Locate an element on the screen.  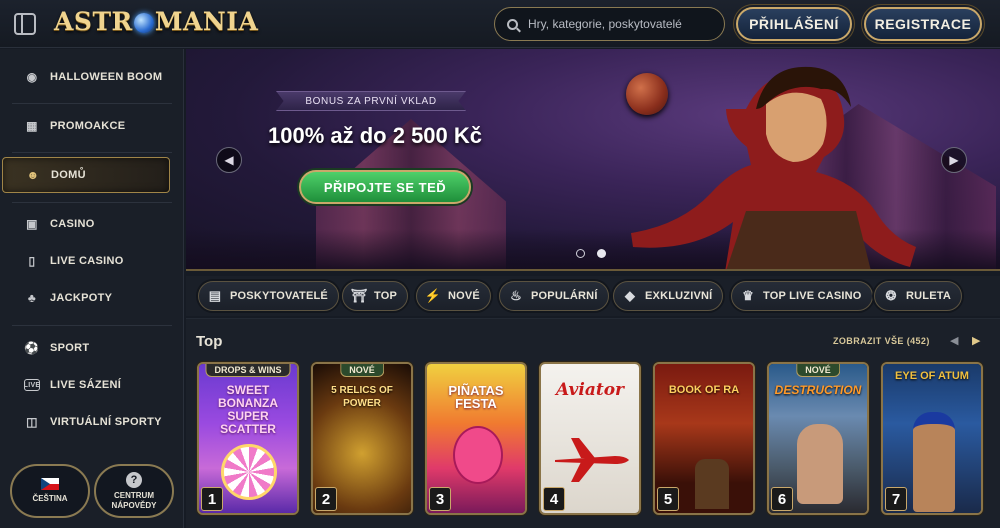
gift-icon: ▦ is located at coordinates (32, 126).